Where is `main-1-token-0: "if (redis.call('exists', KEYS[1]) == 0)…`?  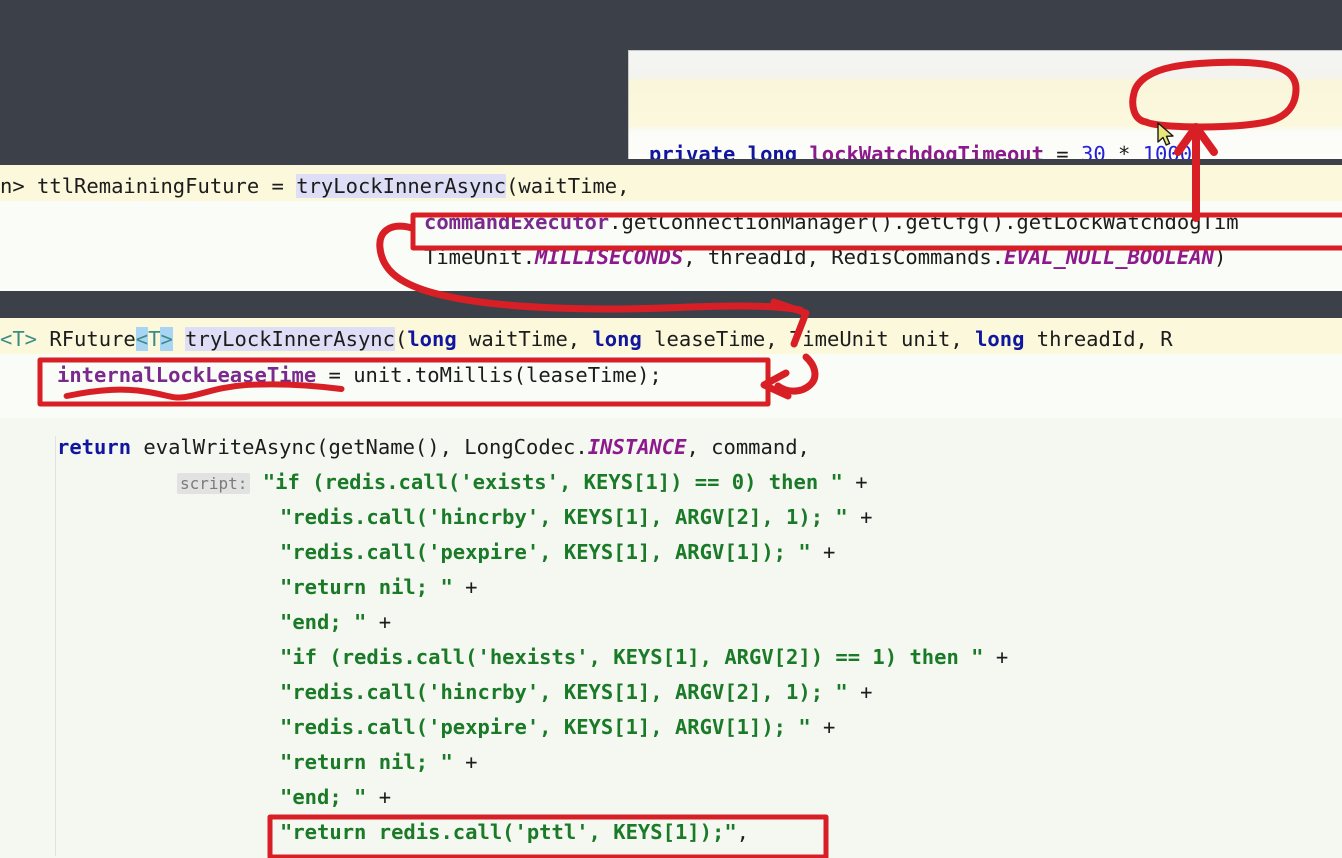
main-1-token-0: "if (redis.call('exists', KEYS[1]) == 0)… is located at coordinates (552, 482).